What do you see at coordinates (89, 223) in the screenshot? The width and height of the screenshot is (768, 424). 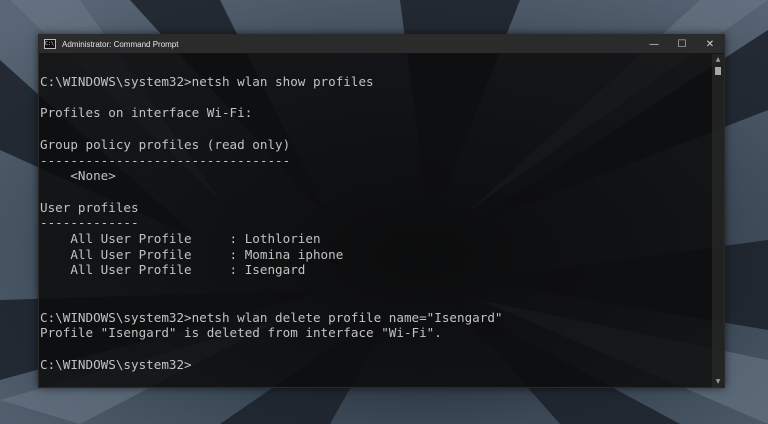 I see `console-line: -------------` at bounding box center [89, 223].